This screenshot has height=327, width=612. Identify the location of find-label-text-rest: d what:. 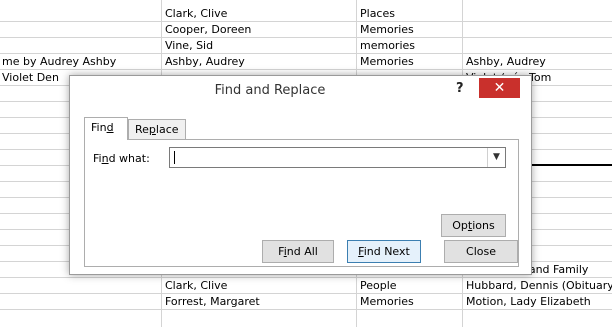
(129, 158).